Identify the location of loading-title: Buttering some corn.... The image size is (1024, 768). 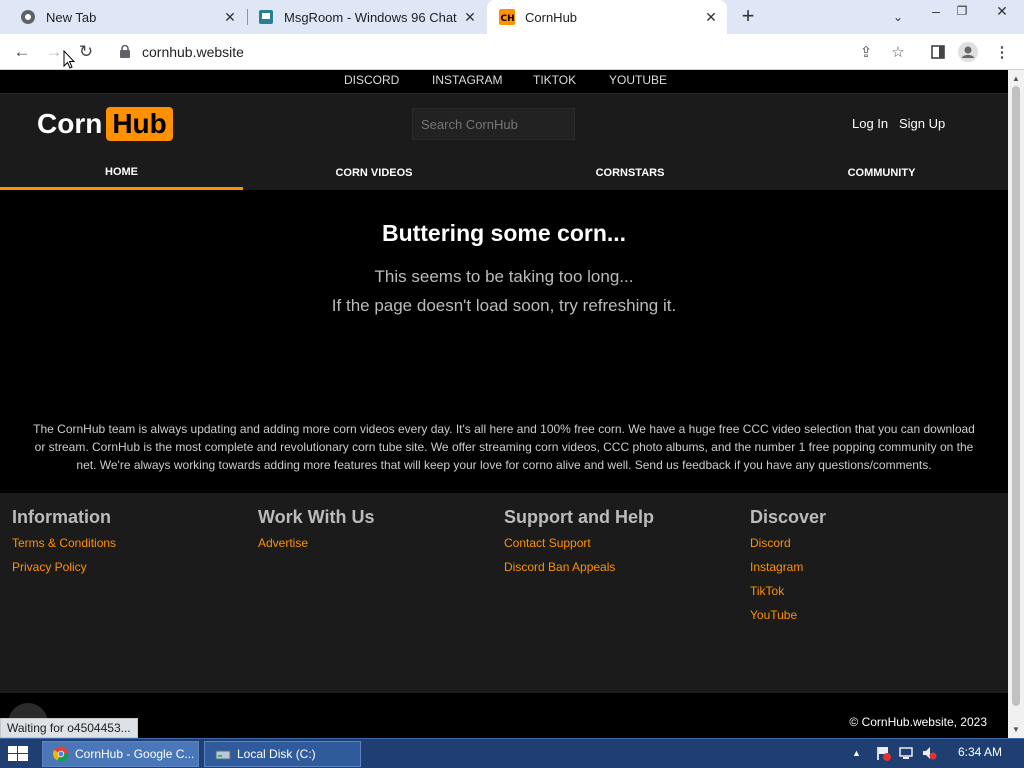
(504, 233).